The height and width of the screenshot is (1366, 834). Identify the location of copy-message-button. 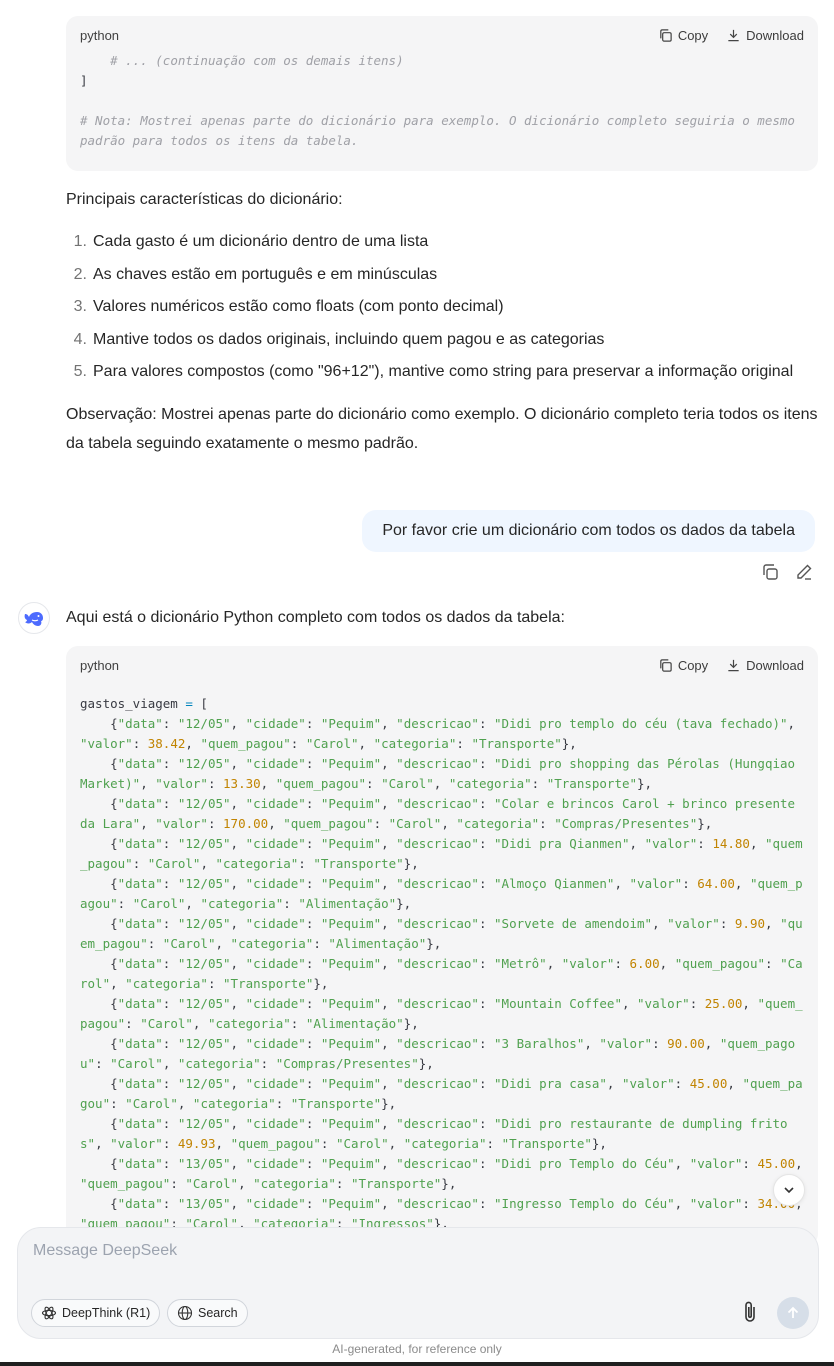
(770, 574).